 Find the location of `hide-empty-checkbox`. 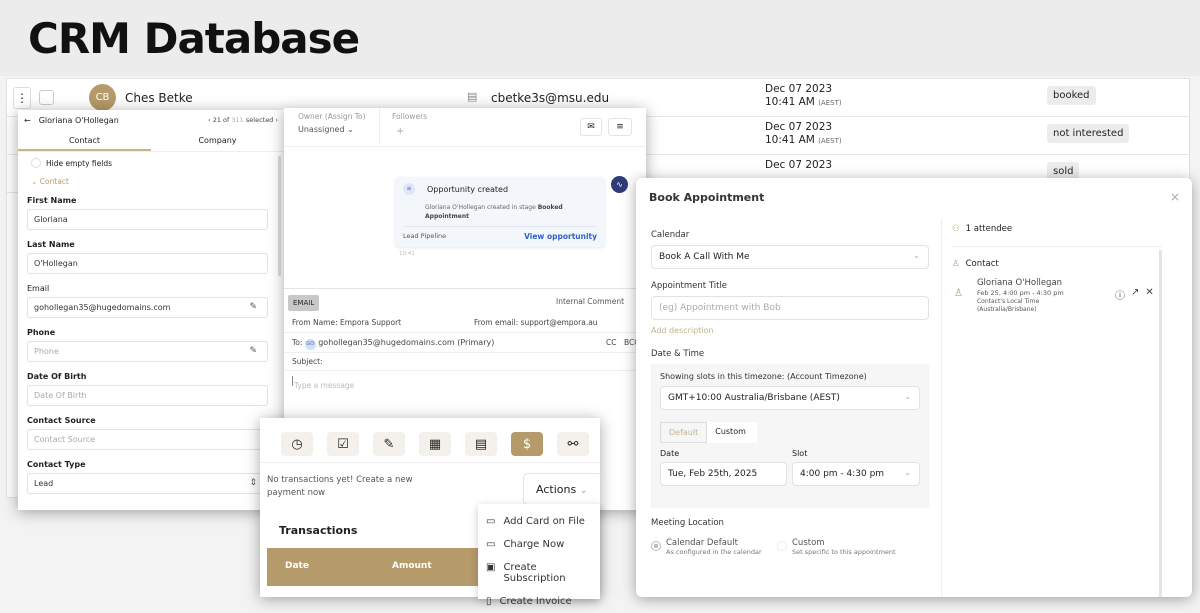

hide-empty-checkbox is located at coordinates (36, 163).